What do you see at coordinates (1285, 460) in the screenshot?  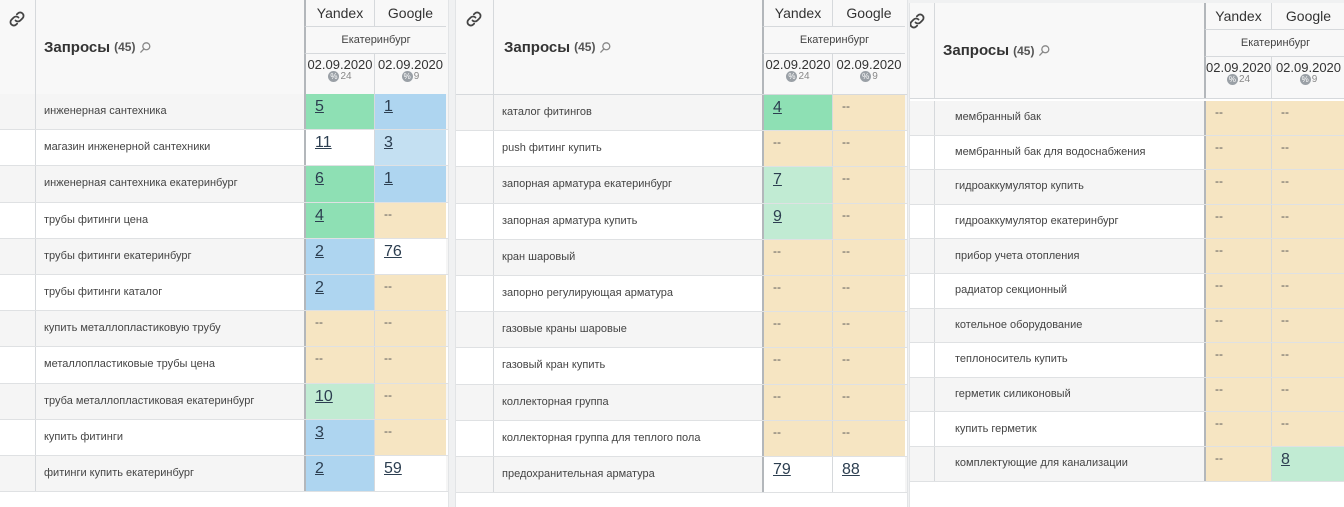 I see `google-position-link: 8` at bounding box center [1285, 460].